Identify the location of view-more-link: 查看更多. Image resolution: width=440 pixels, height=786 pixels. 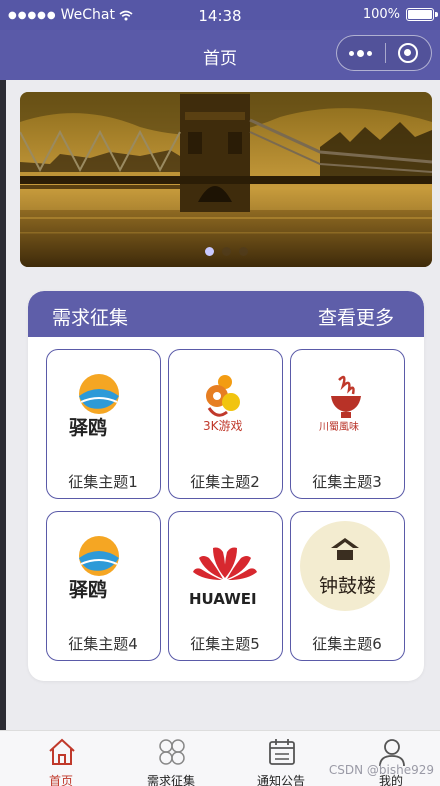
(356, 316).